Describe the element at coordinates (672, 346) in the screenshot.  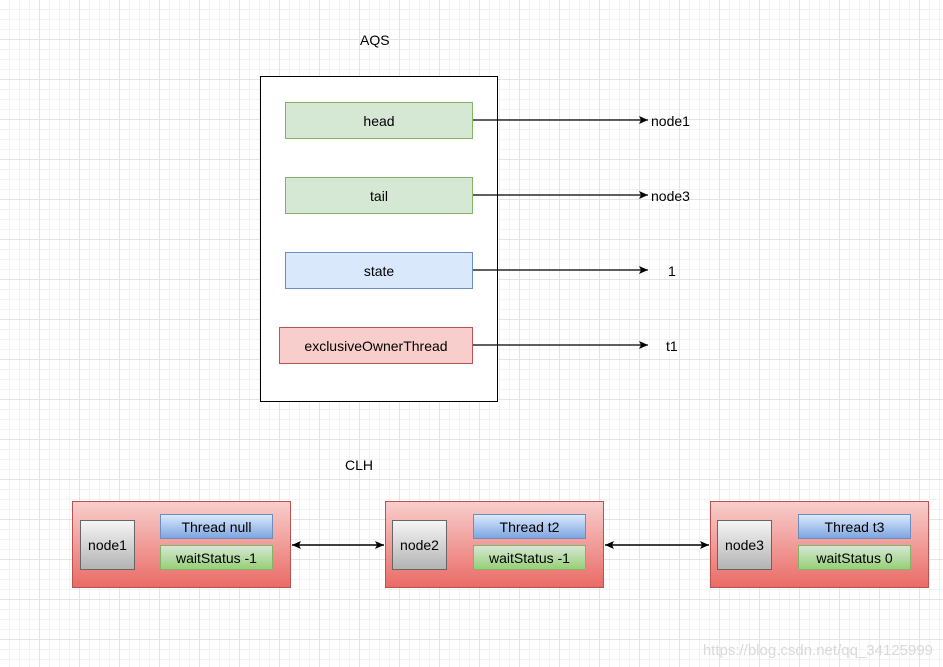
I see `exclusive-owner-thread-target-label: t1` at that location.